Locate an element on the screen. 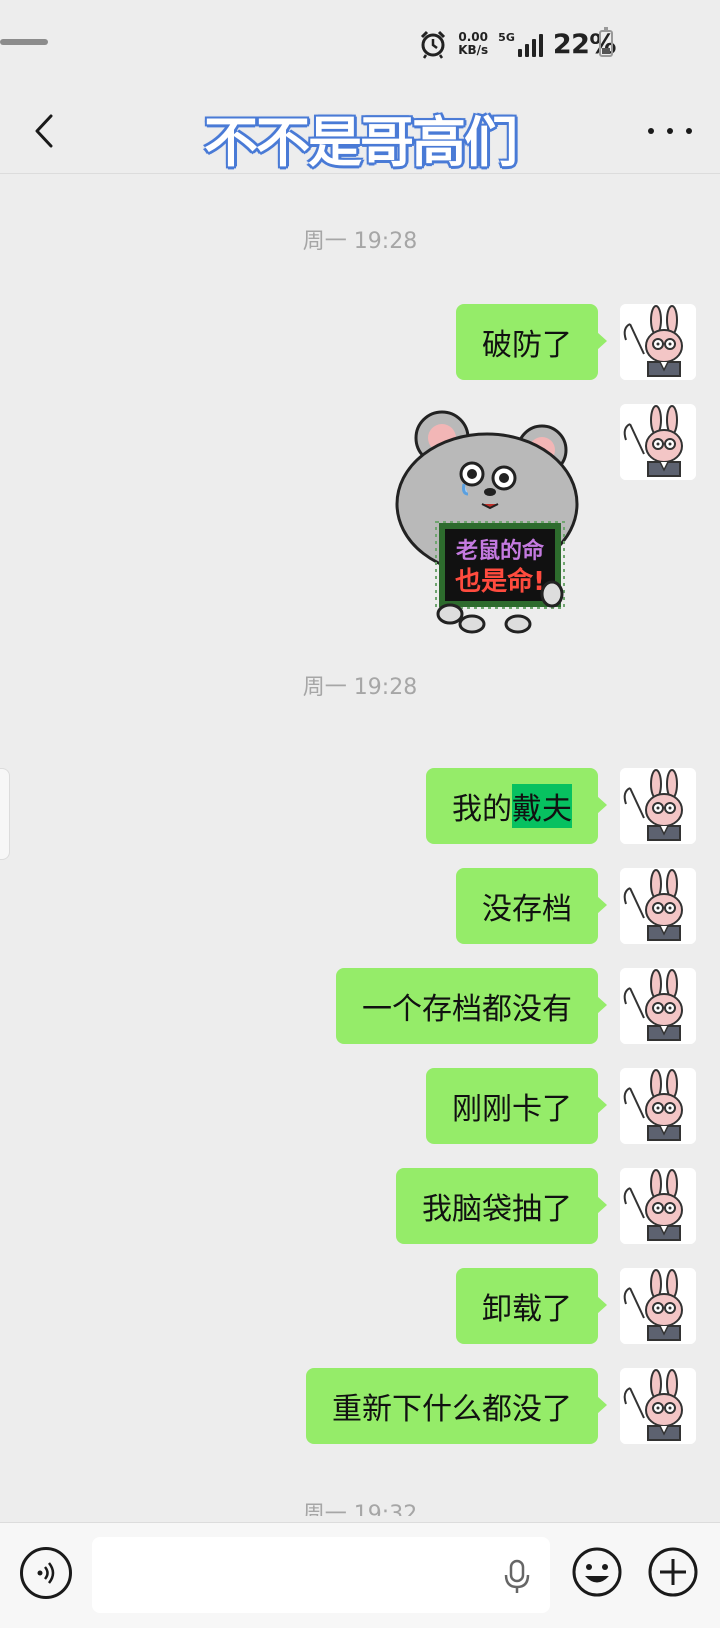  chat-header: 不不是哥高们 is located at coordinates (360, 131).